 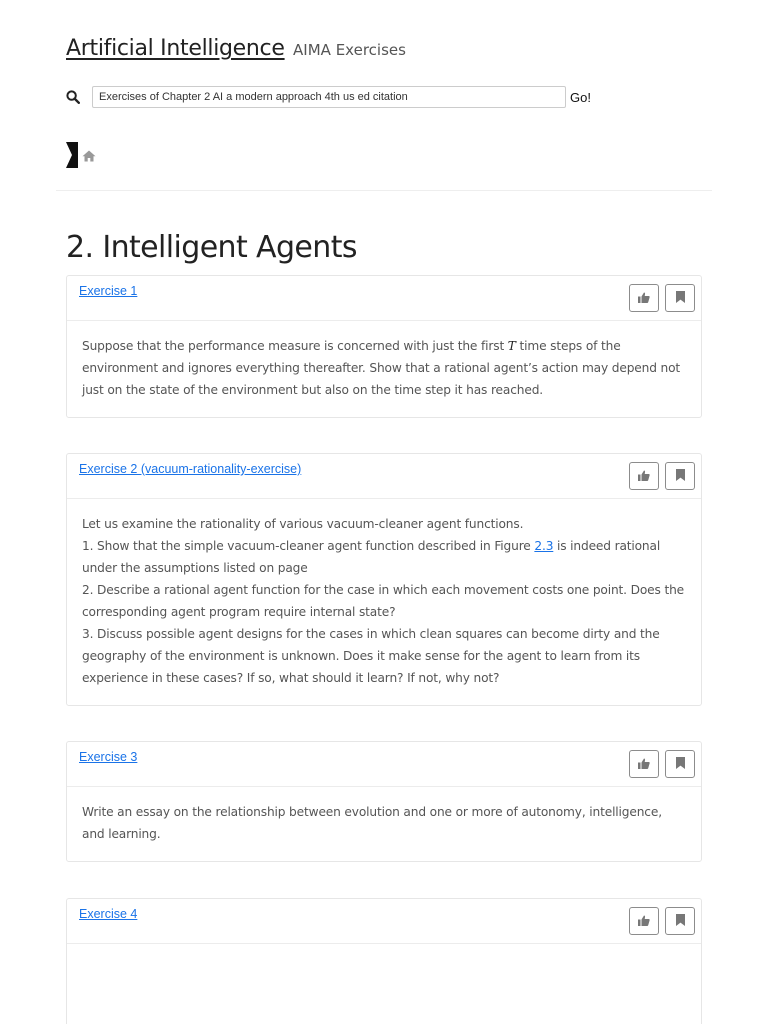 I want to click on search-bar: Go!, so click(x=328, y=97).